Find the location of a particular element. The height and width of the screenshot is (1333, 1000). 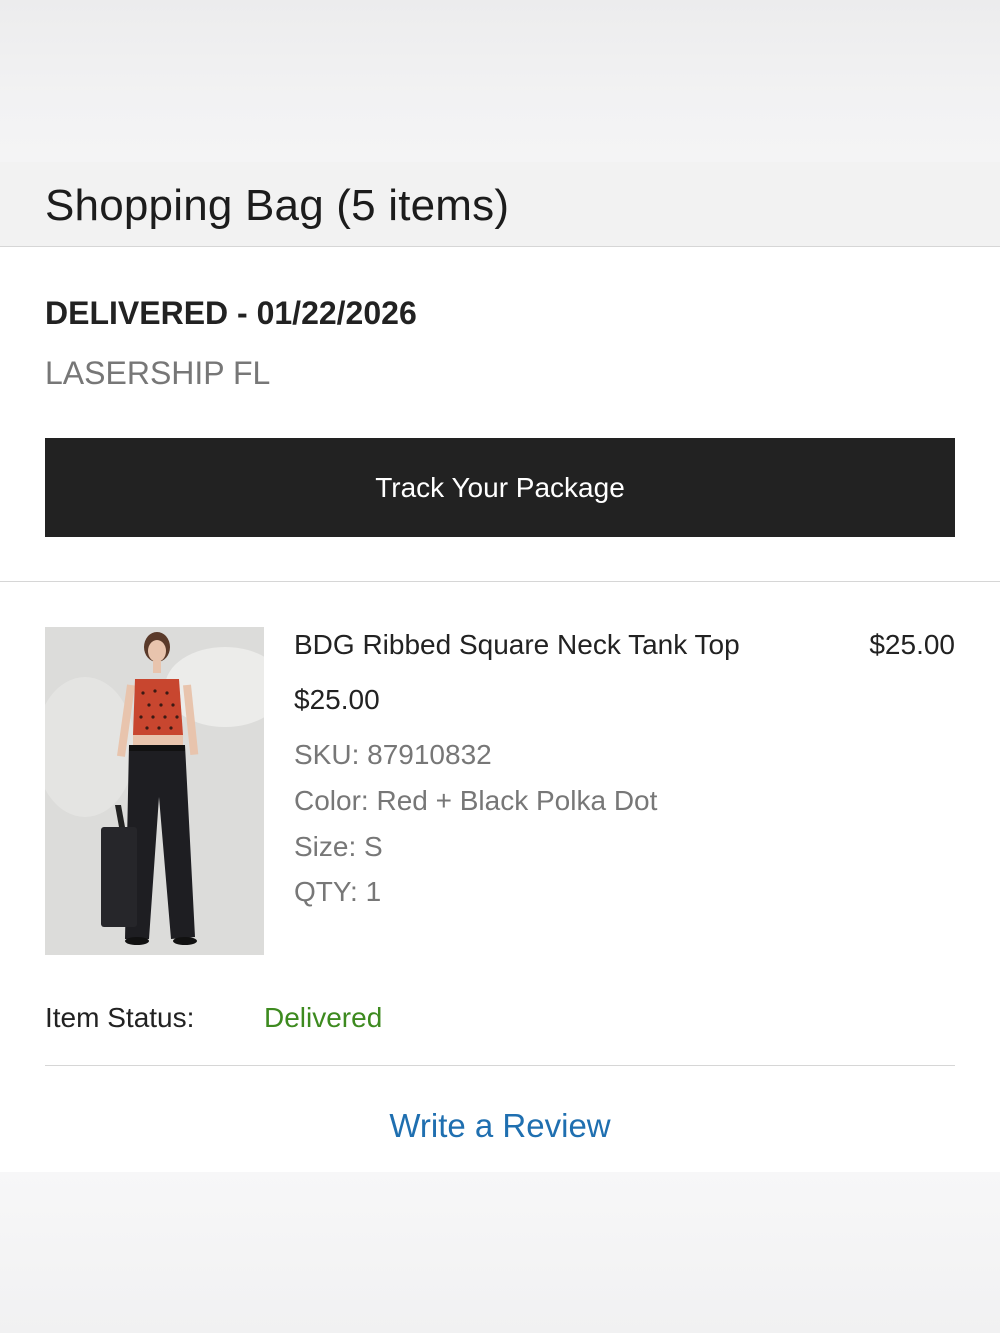

background-top is located at coordinates (500, 81).